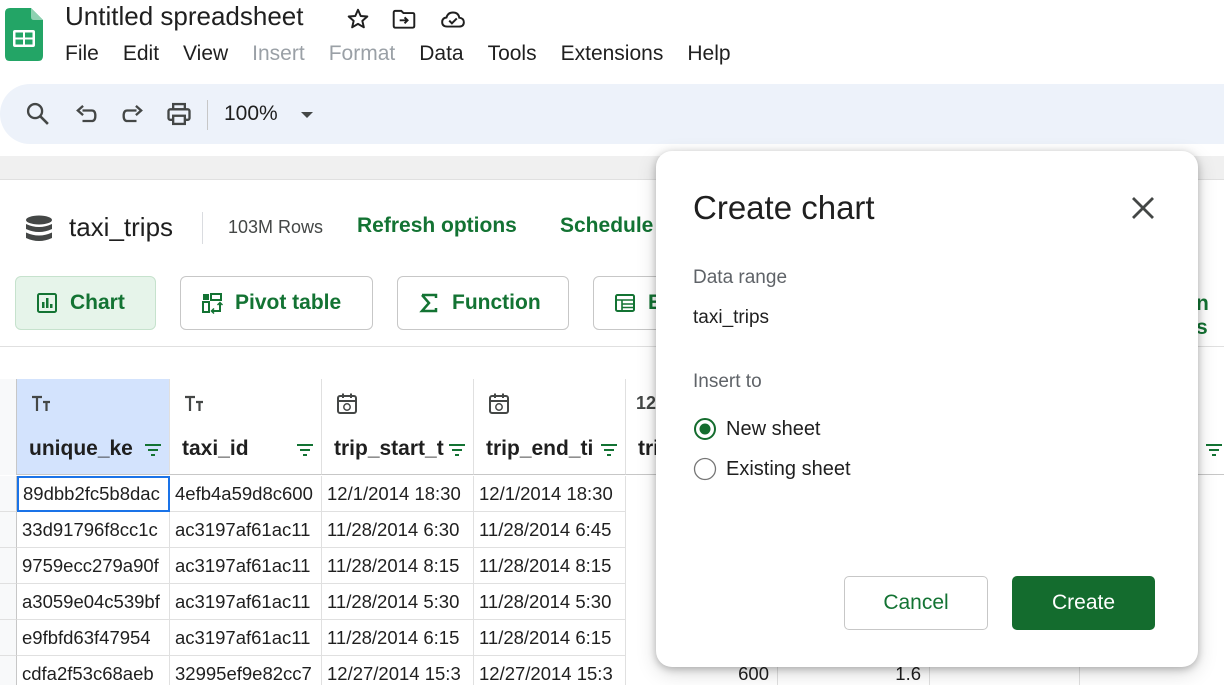 The width and height of the screenshot is (1224, 685). What do you see at coordinates (246, 670) in the screenshot?
I see `table-cell: 32995ef9e82cc7` at bounding box center [246, 670].